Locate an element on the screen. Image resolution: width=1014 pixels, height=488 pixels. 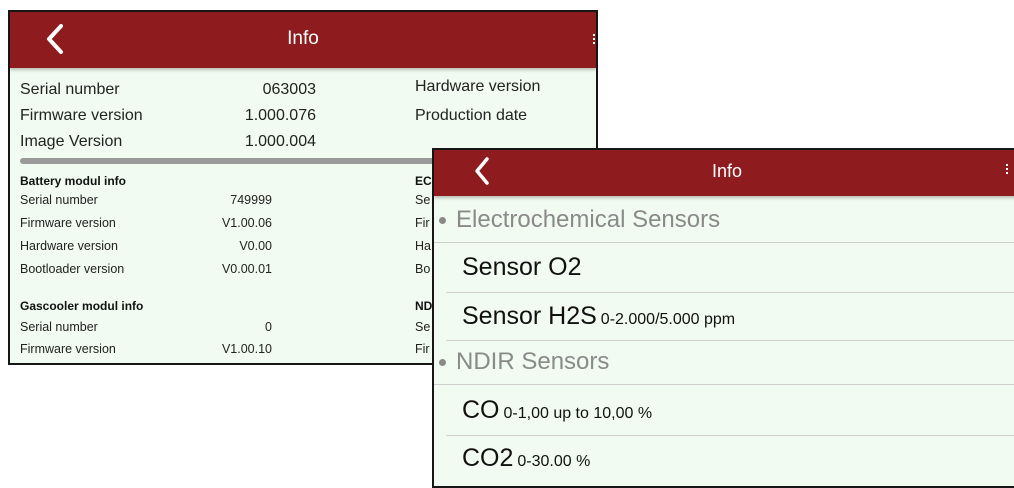
ndir-module-heading: ND is located at coordinates (424, 306).